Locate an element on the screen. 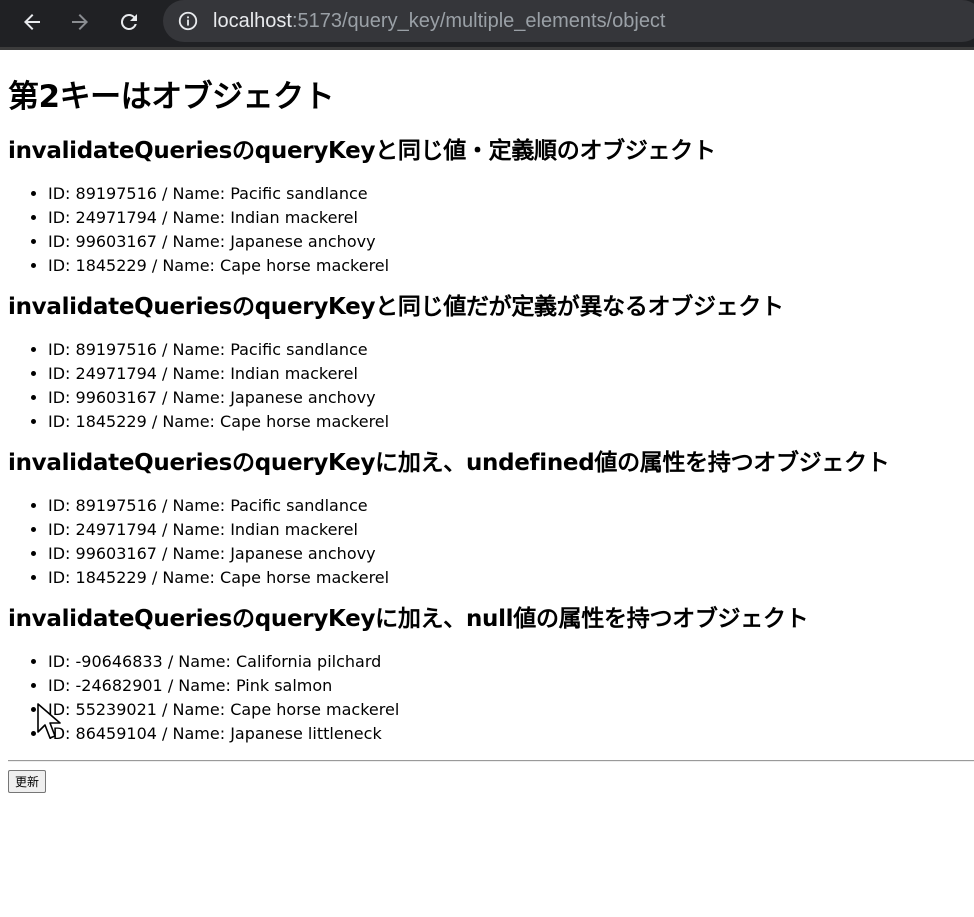 The image size is (974, 917). refresh-button: 更新 is located at coordinates (27, 781).